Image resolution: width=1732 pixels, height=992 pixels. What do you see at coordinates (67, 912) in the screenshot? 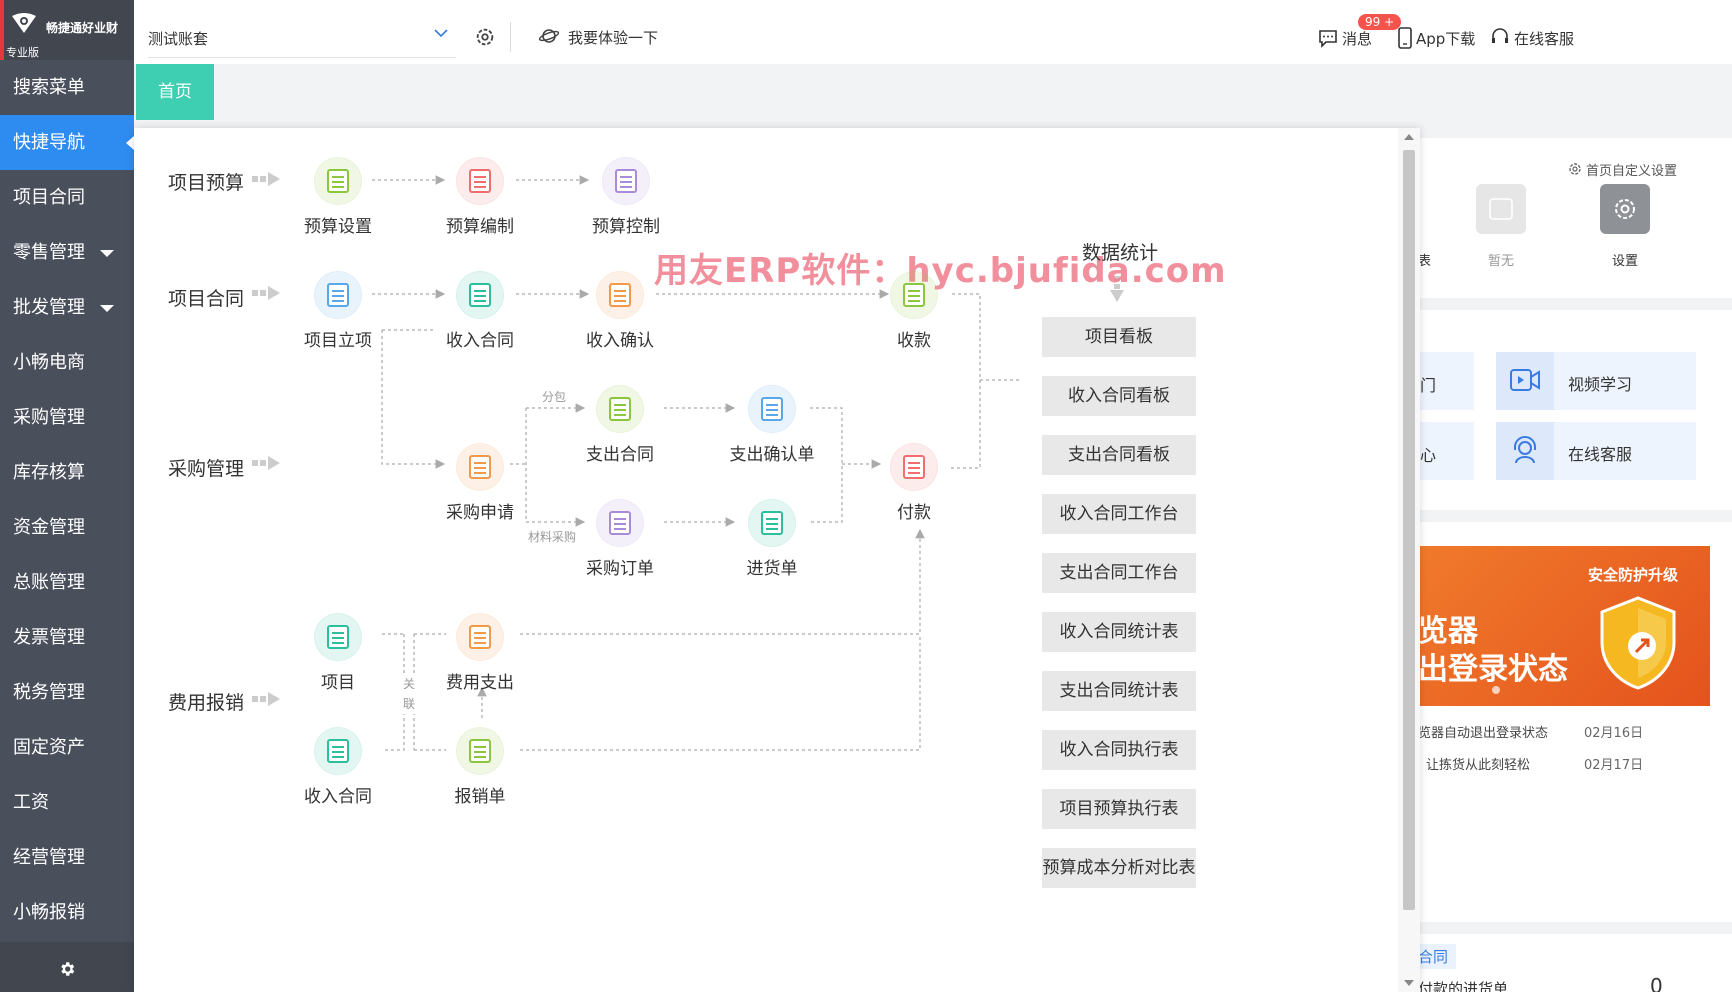
I see `sidebar-item: 小畅报销` at bounding box center [67, 912].